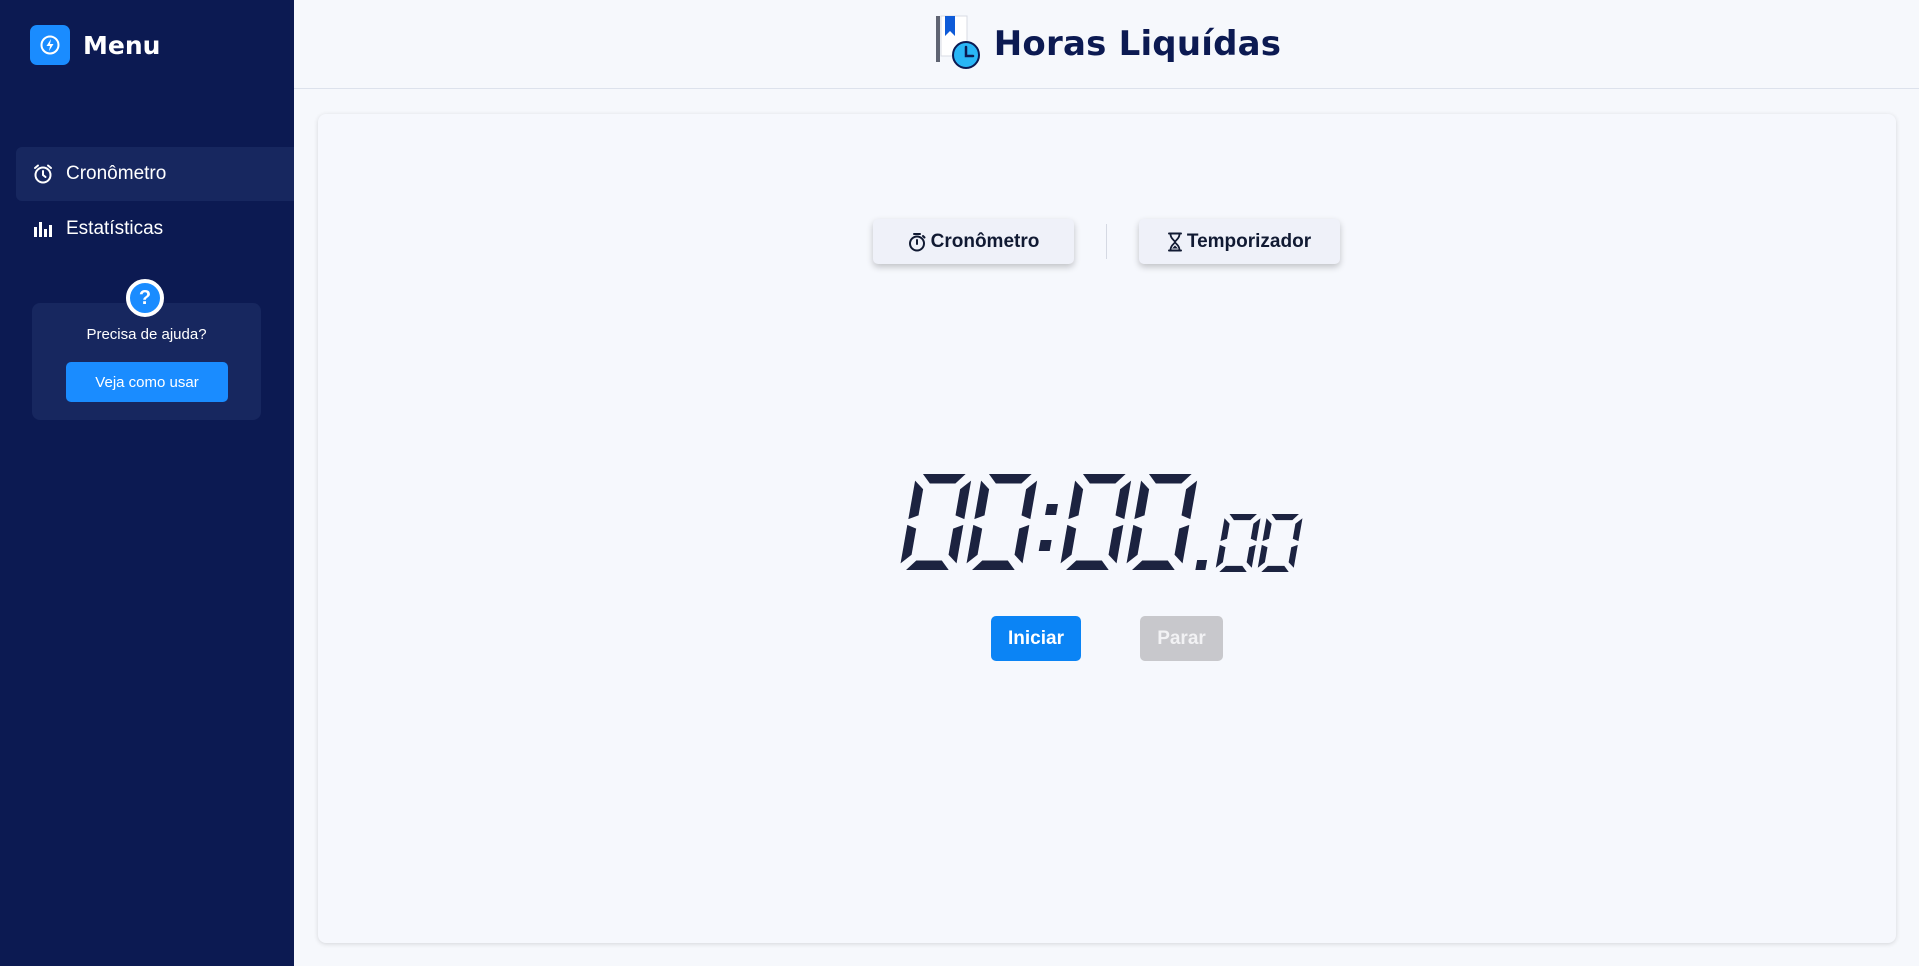 The height and width of the screenshot is (966, 1919). What do you see at coordinates (43, 174) in the screenshot?
I see `alarm-clock-icon` at bounding box center [43, 174].